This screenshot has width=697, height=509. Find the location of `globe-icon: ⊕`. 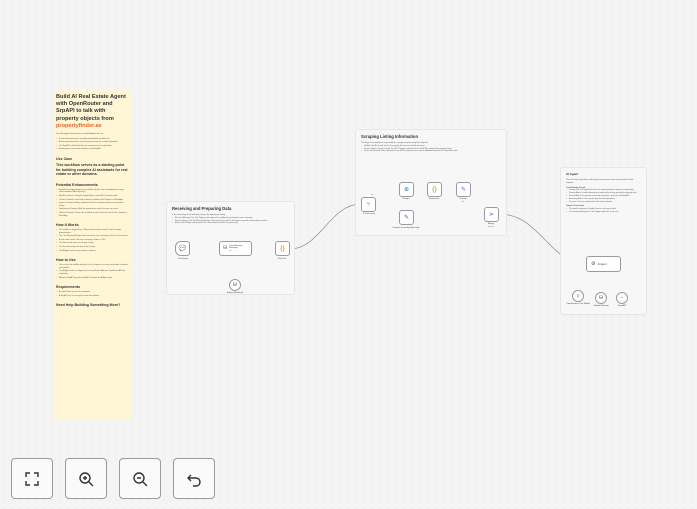

globe-icon: ⊕ is located at coordinates (406, 189).